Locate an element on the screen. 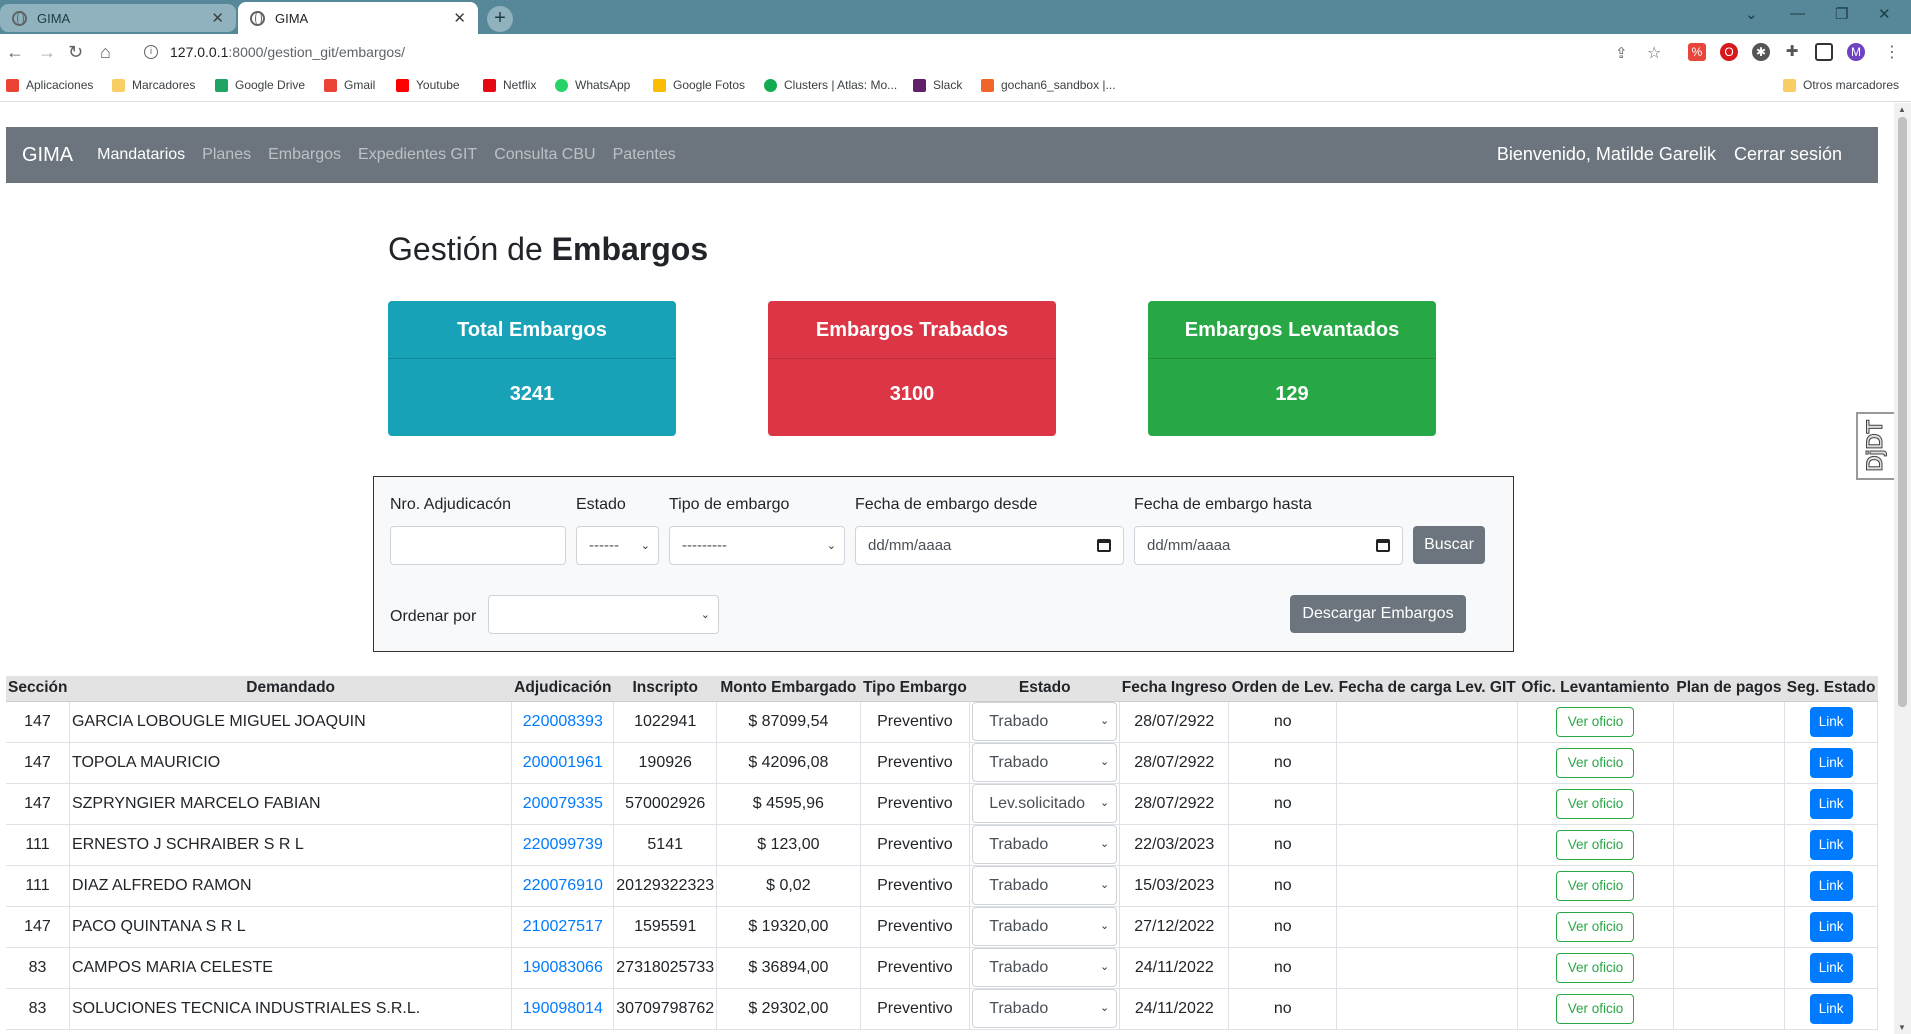 This screenshot has height=1034, width=1911. forward-icon: → is located at coordinates (47, 52).